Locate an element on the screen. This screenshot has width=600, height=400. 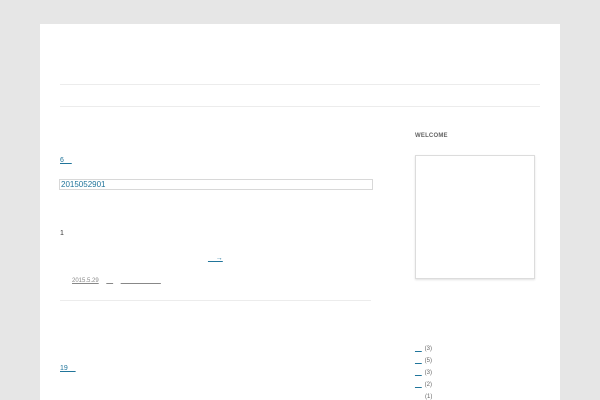
welcome-widget-box is located at coordinates (475, 217).